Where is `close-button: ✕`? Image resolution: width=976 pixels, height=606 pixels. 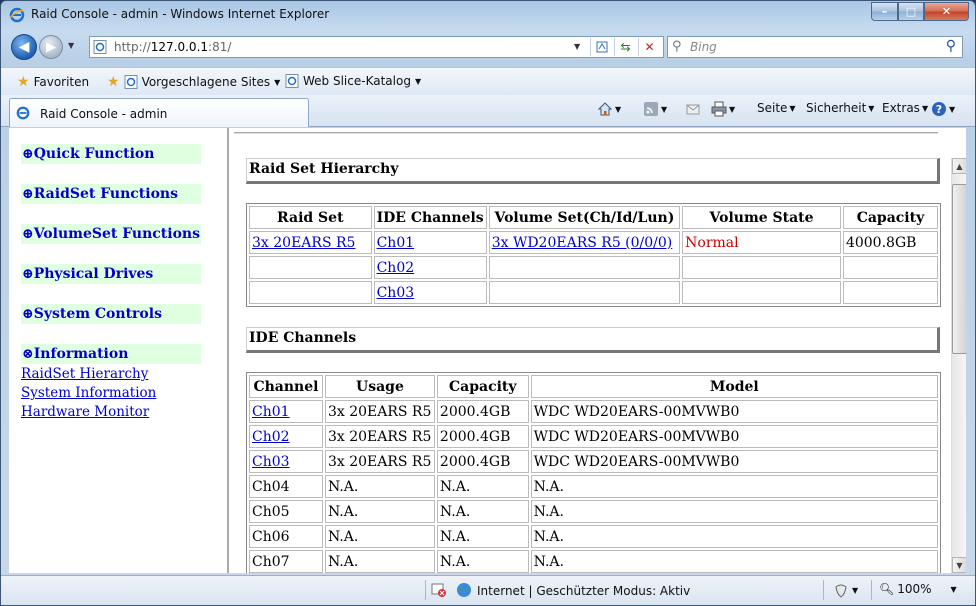
close-button: ✕ is located at coordinates (946, 11).